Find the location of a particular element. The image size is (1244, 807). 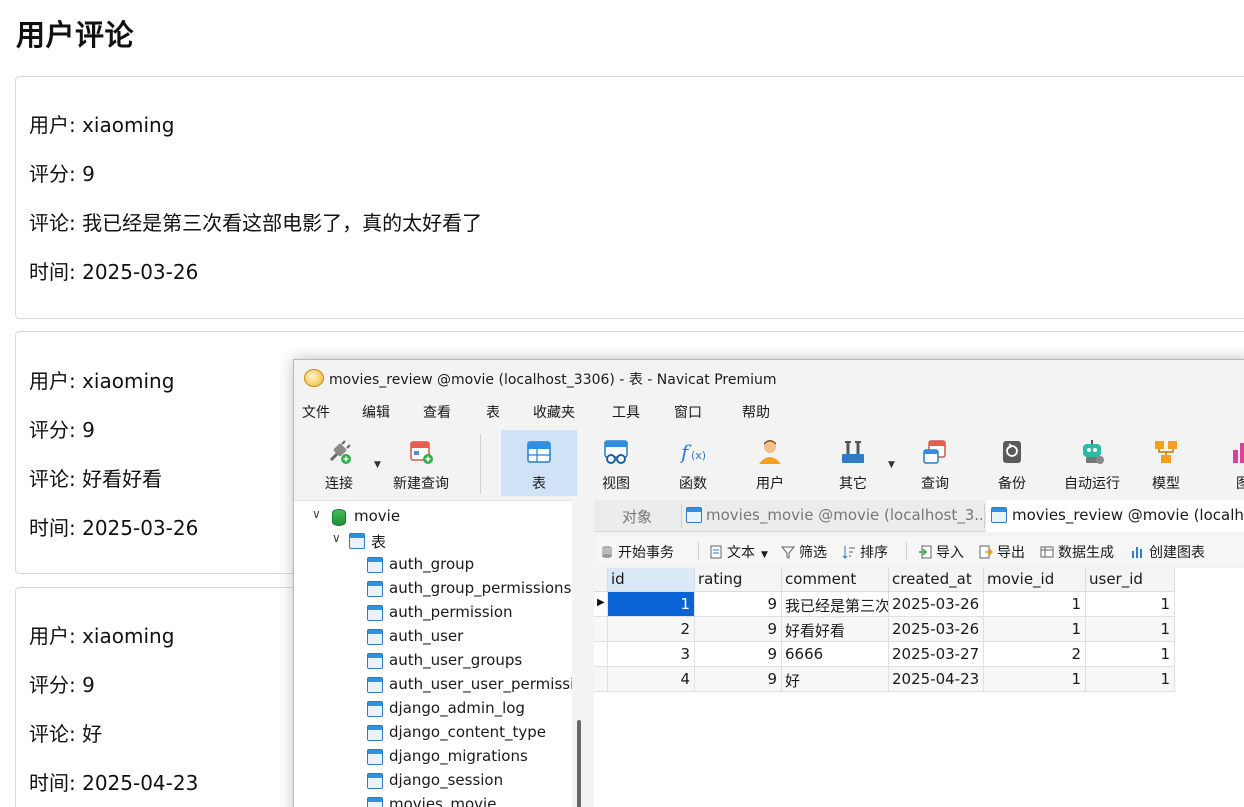

connect-dropdown-icon: ▼ is located at coordinates (377, 465).